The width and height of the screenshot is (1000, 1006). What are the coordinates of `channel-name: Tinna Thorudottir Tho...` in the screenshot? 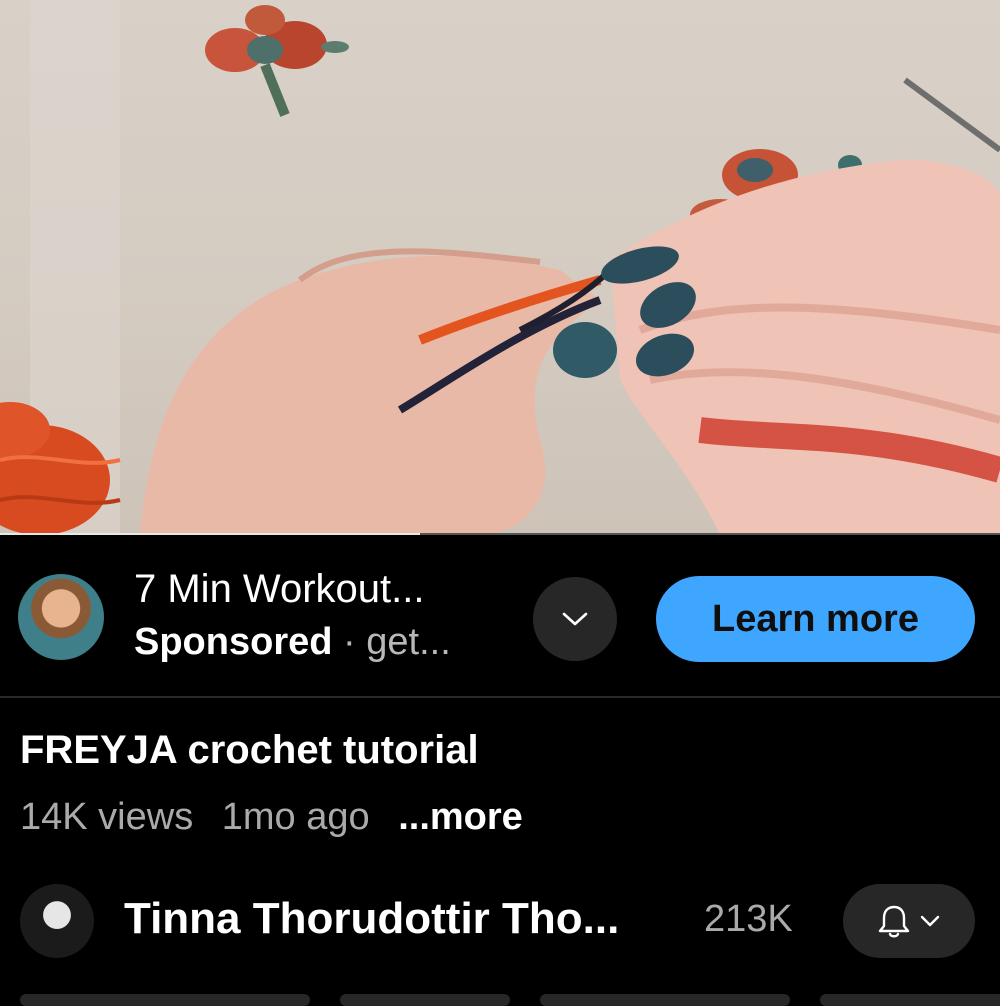 It's located at (371, 919).